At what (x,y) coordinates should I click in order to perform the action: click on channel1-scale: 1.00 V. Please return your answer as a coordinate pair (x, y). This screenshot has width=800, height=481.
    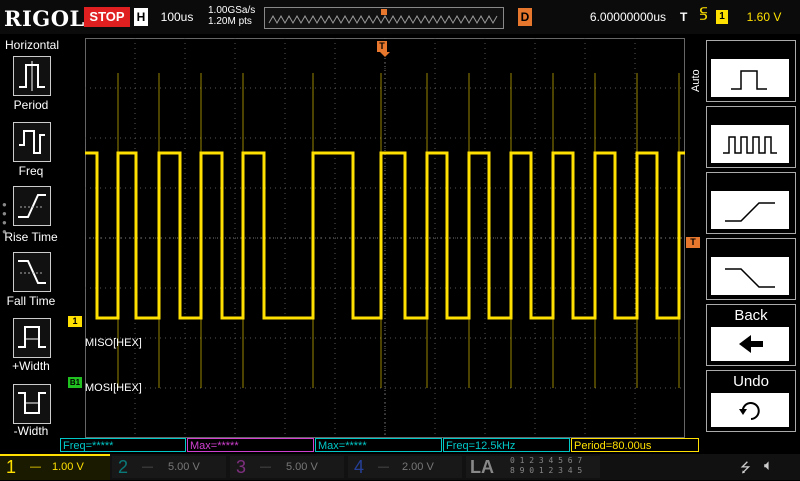
    Looking at the image, I should click on (68, 467).